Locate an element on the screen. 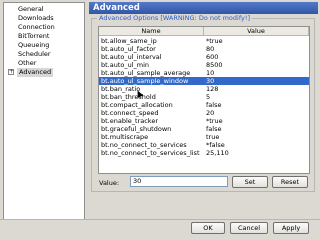  tree-item-general: General is located at coordinates (31, 9).